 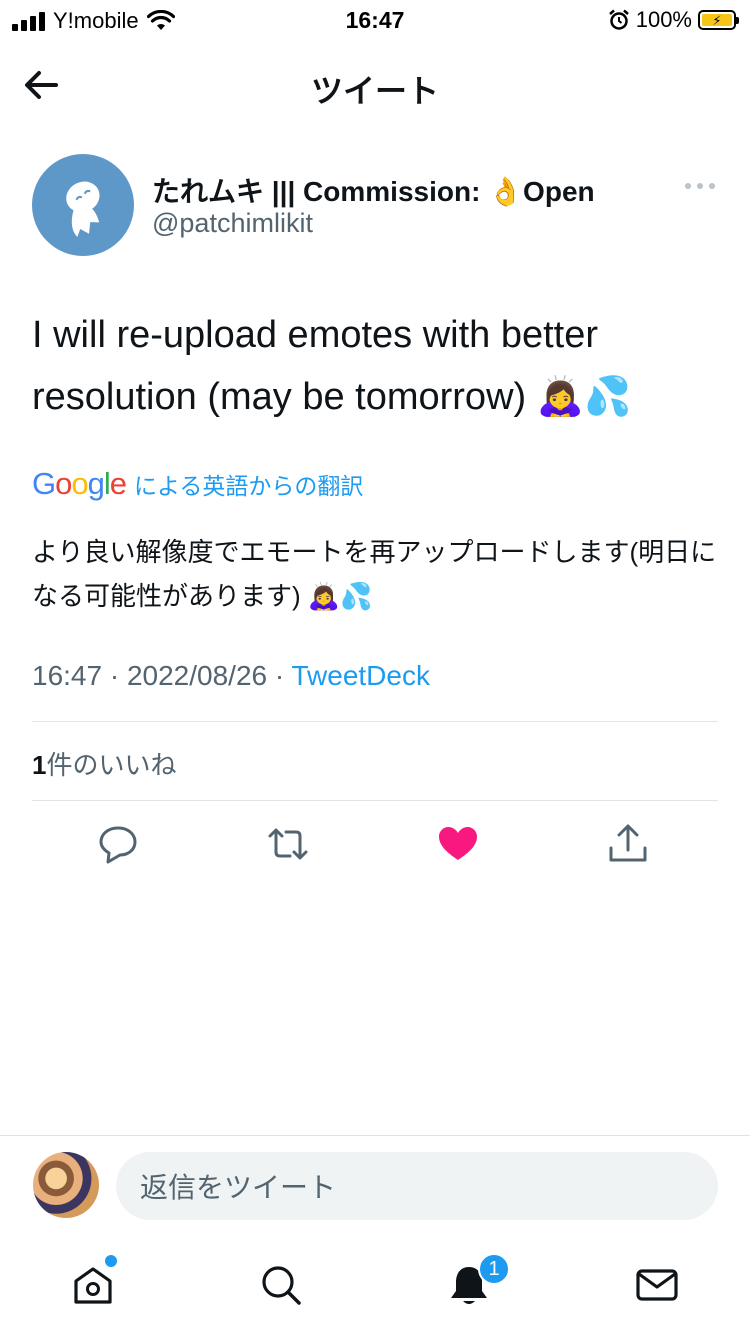 What do you see at coordinates (232, 223) in the screenshot?
I see `author-handle: @patchimlikit` at bounding box center [232, 223].